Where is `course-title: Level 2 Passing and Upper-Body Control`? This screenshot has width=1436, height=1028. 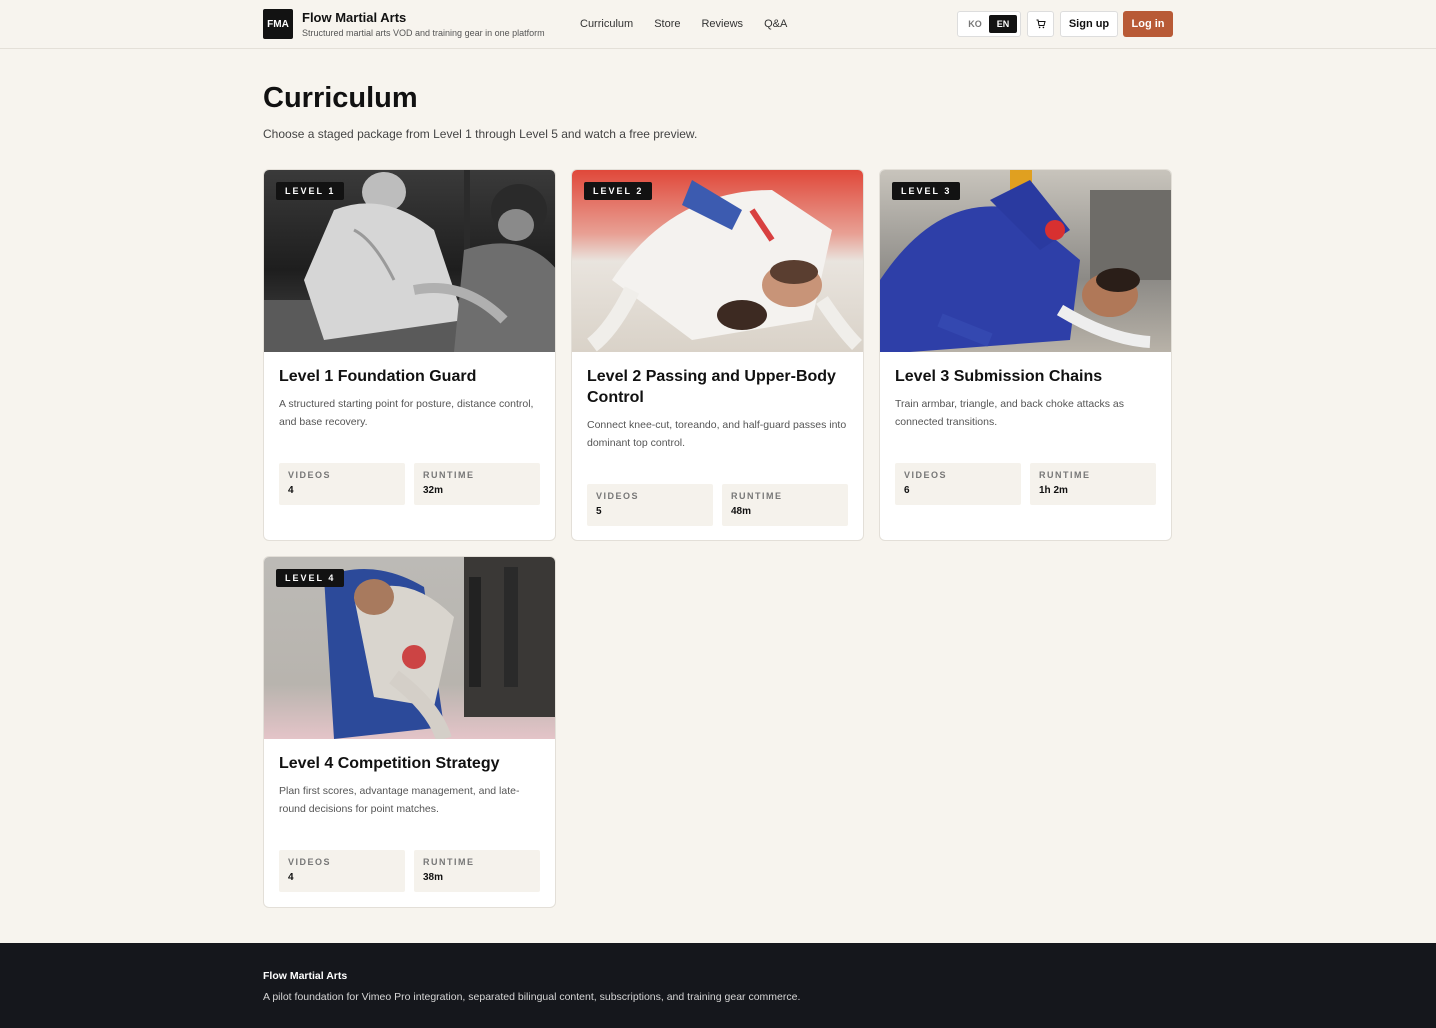 course-title: Level 2 Passing and Upper-Body Control is located at coordinates (717, 387).